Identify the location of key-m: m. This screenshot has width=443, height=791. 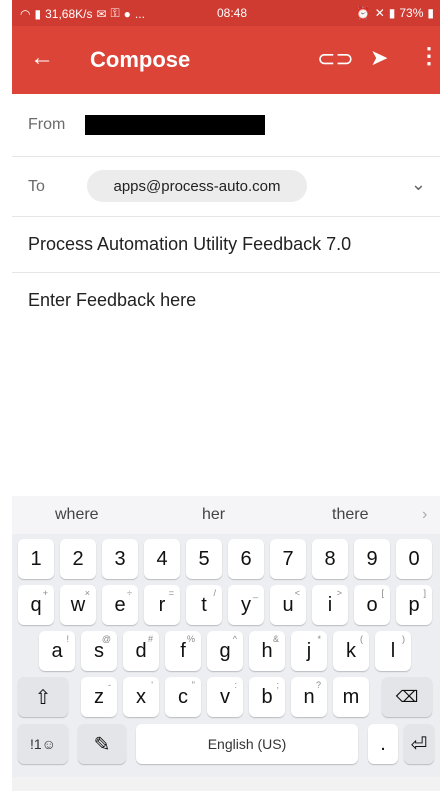
(351, 697).